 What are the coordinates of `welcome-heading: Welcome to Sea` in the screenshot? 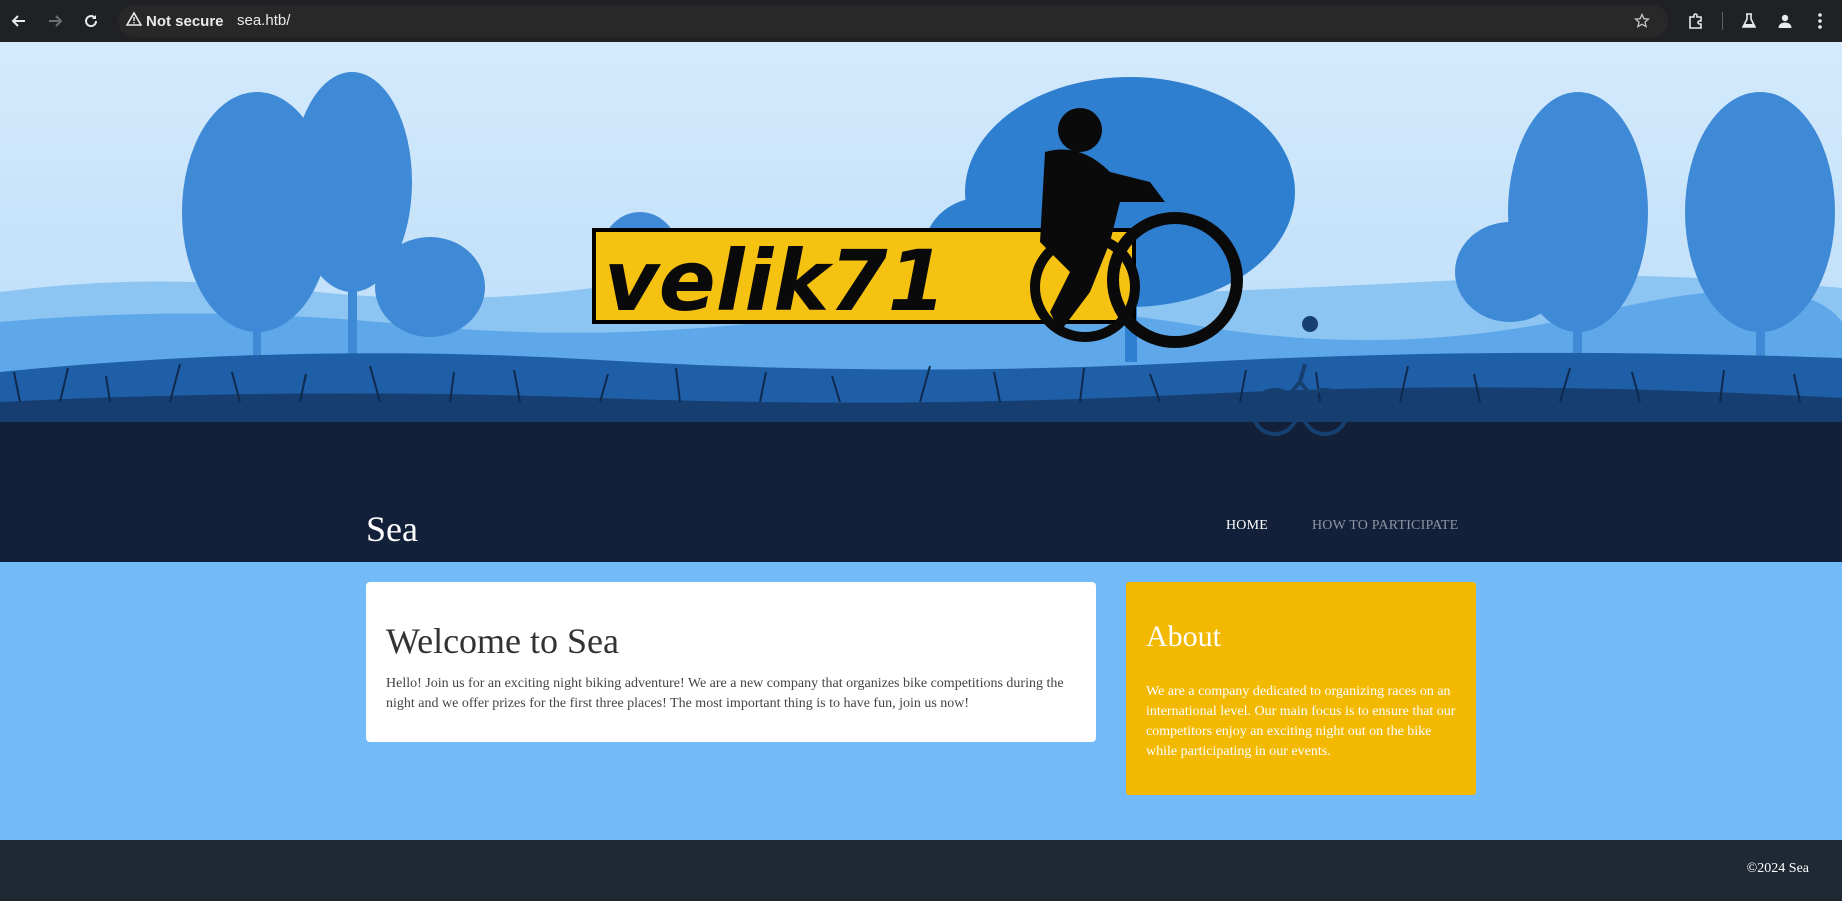 It's located at (503, 641).